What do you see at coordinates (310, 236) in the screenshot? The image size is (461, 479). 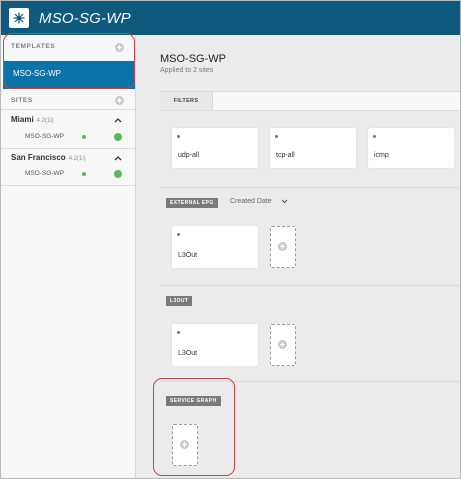 I see `external-epg-panel: EXTERNAL EPG Created Date L3Out` at bounding box center [310, 236].